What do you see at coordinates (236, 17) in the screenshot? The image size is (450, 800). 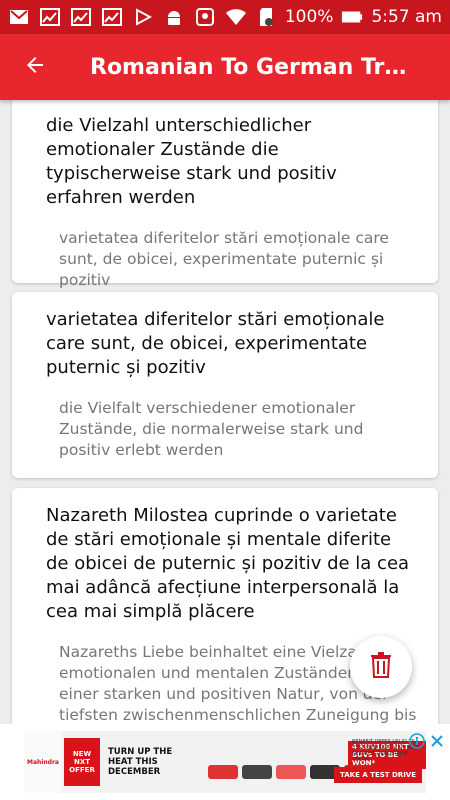 I see `wifi-icon` at bounding box center [236, 17].